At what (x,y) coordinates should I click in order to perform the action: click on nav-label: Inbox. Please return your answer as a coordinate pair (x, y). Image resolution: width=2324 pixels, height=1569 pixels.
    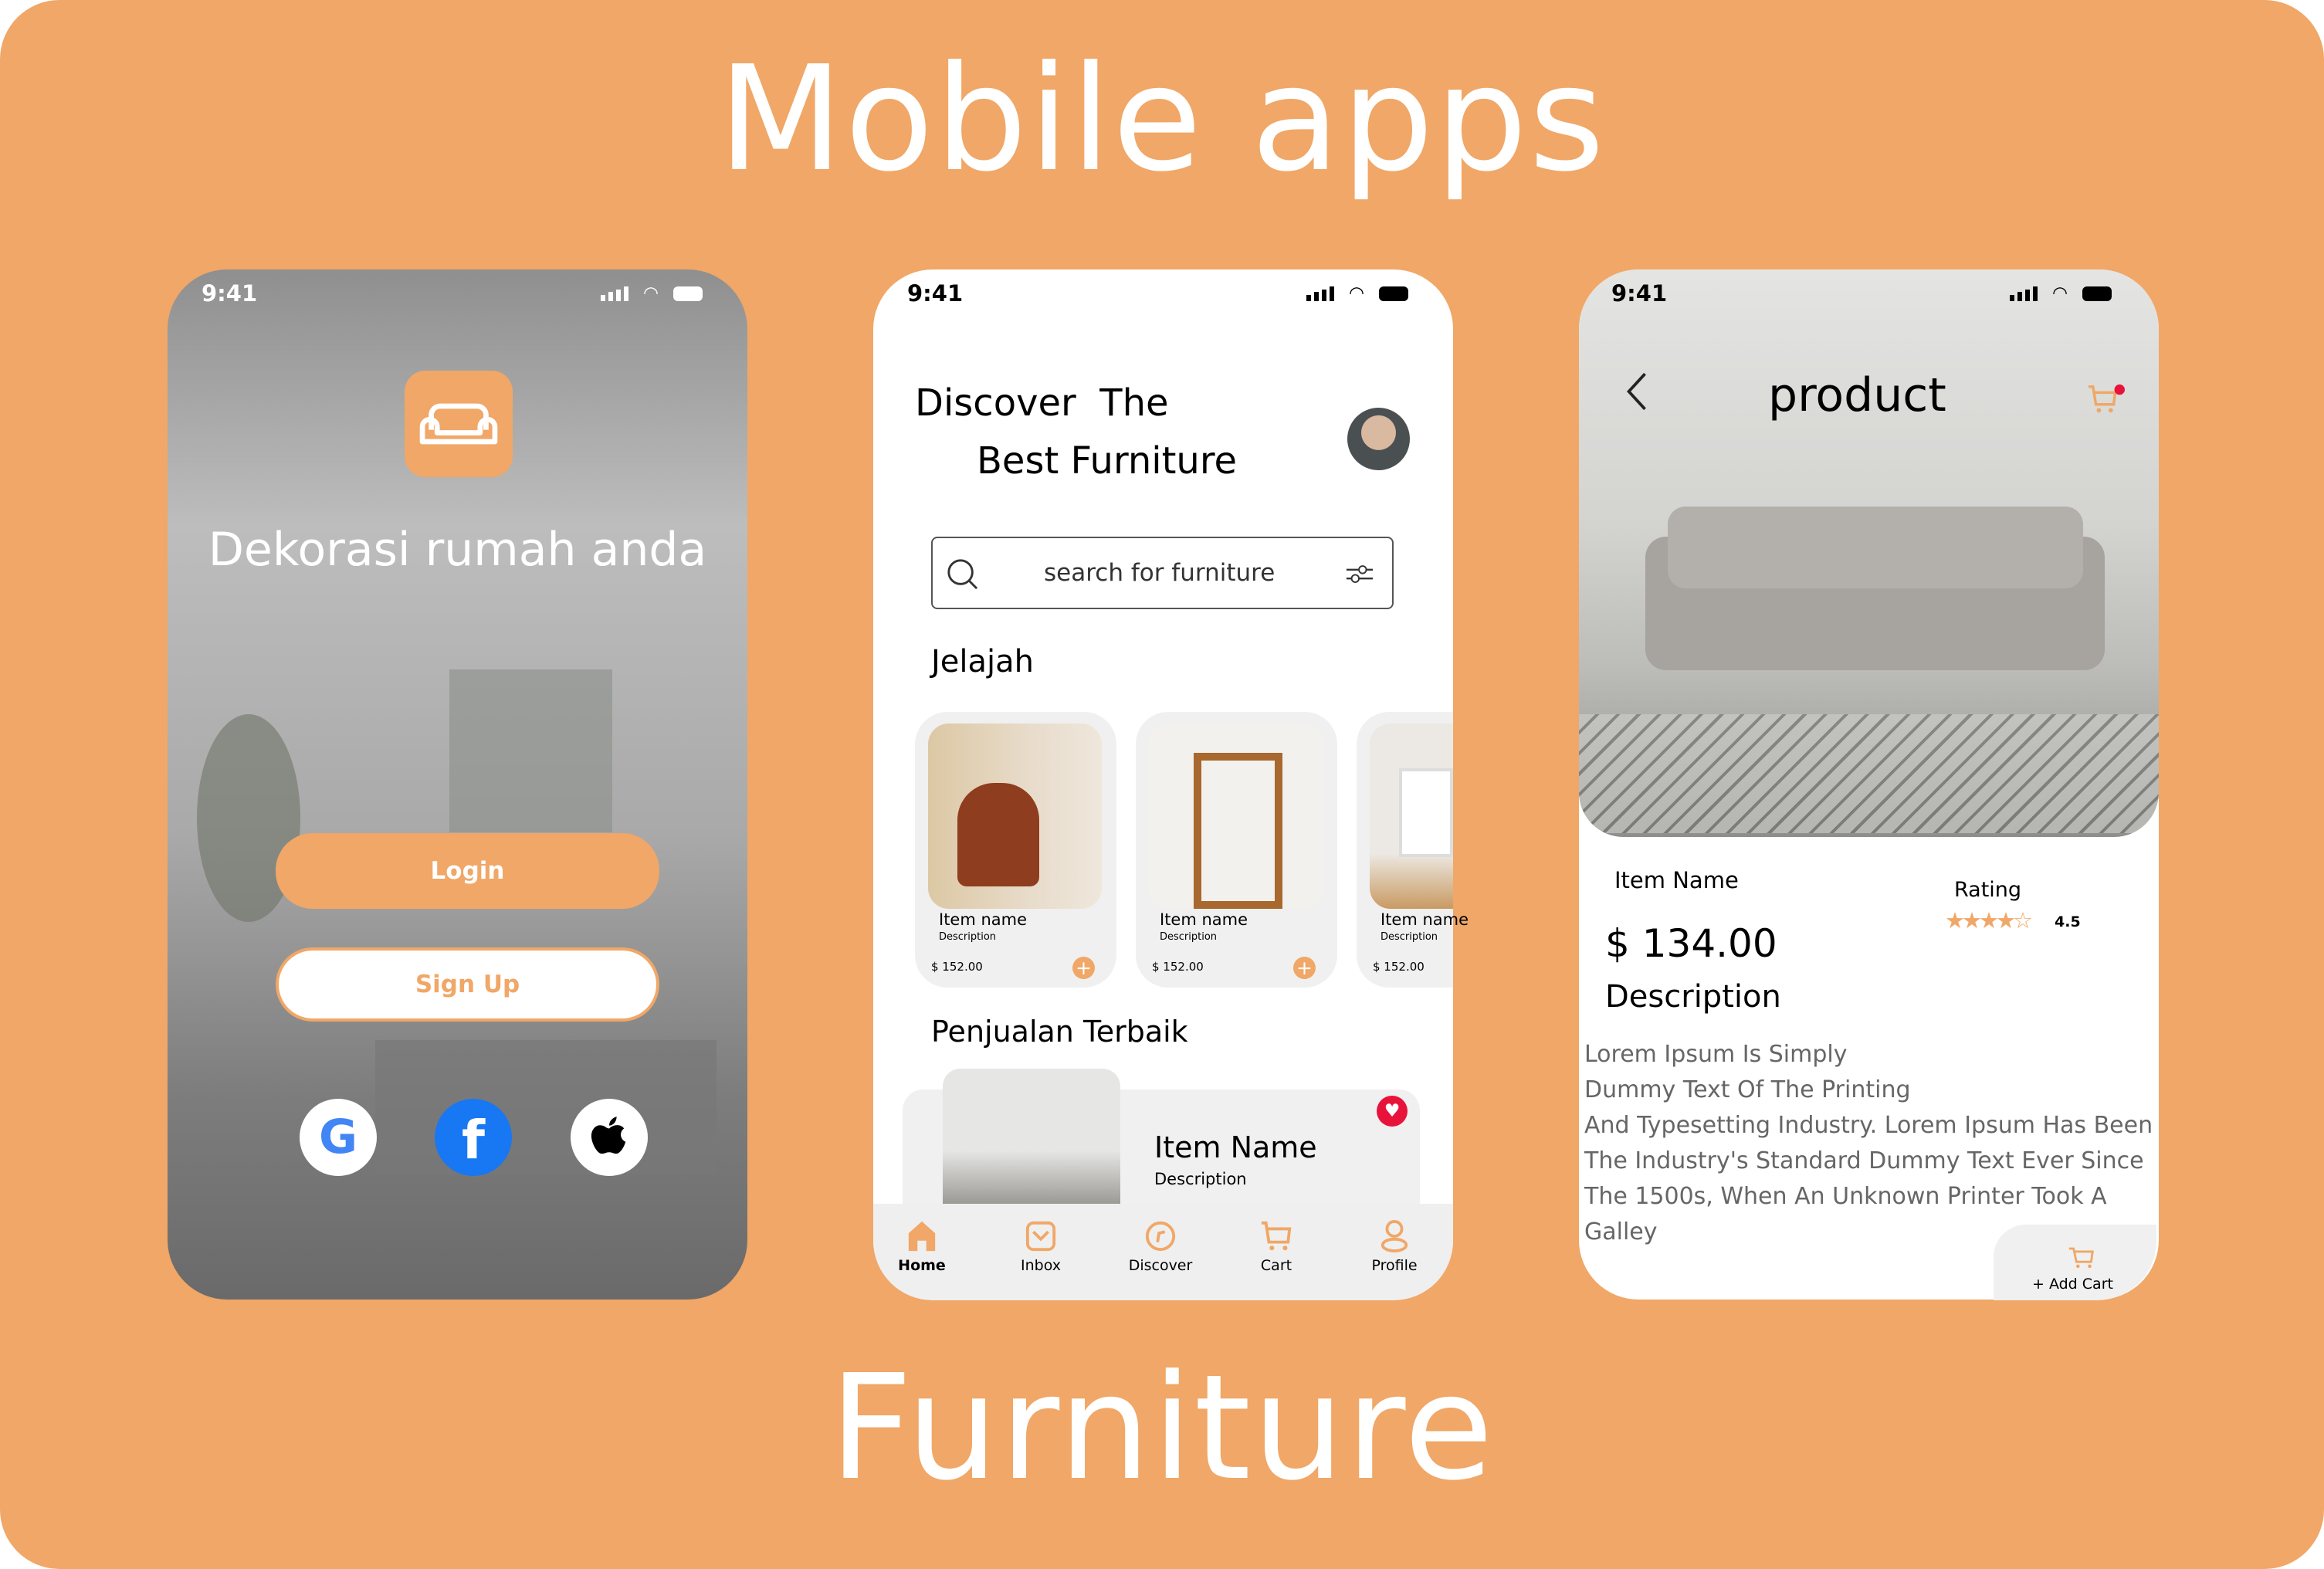
    Looking at the image, I should click on (1041, 1265).